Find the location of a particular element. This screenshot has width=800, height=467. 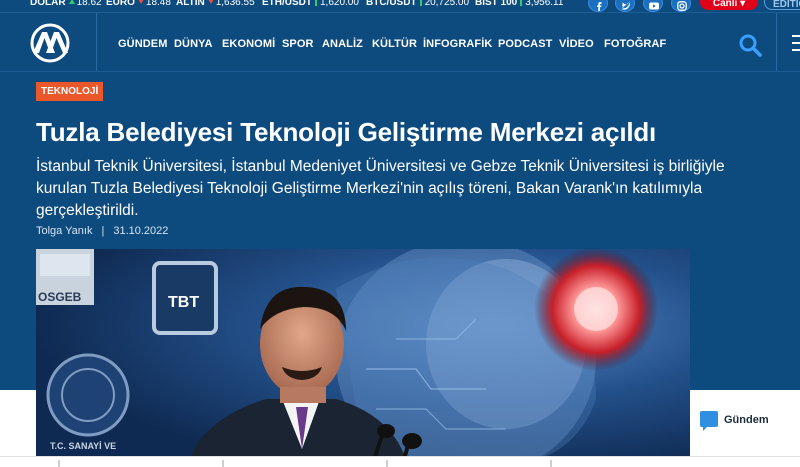

ticker-item-eth: ETH/USDT 1,620.00 is located at coordinates (310, 4).